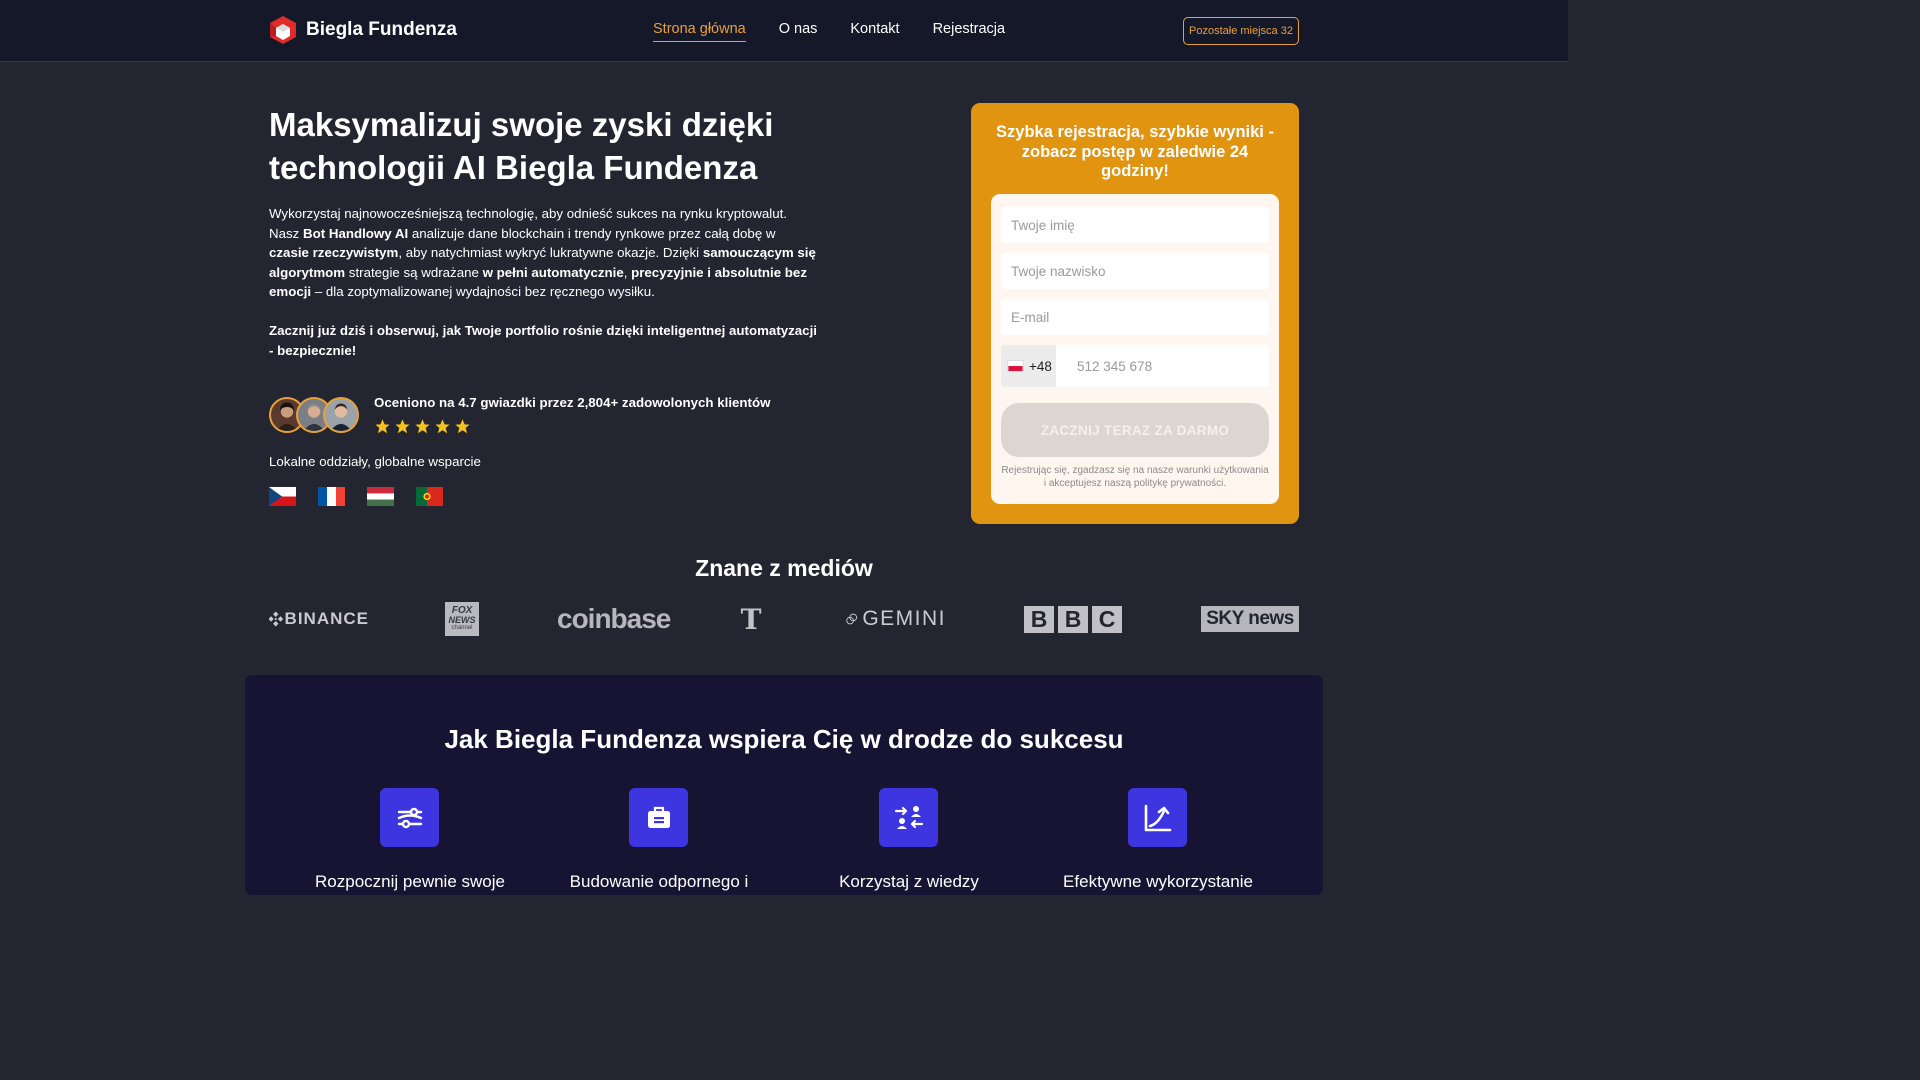  What do you see at coordinates (1157, 817) in the screenshot?
I see `growth-curve-icon` at bounding box center [1157, 817].